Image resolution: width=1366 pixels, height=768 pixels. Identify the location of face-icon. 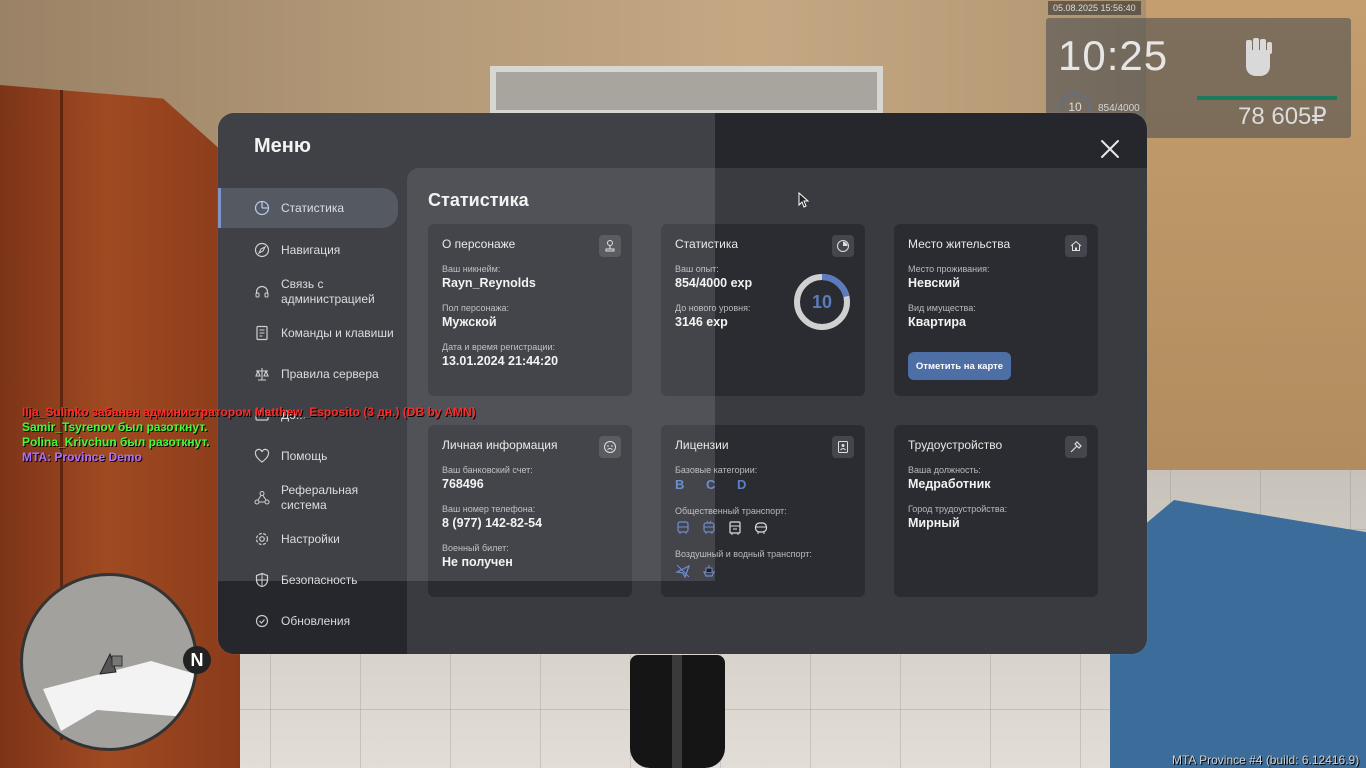
(610, 447).